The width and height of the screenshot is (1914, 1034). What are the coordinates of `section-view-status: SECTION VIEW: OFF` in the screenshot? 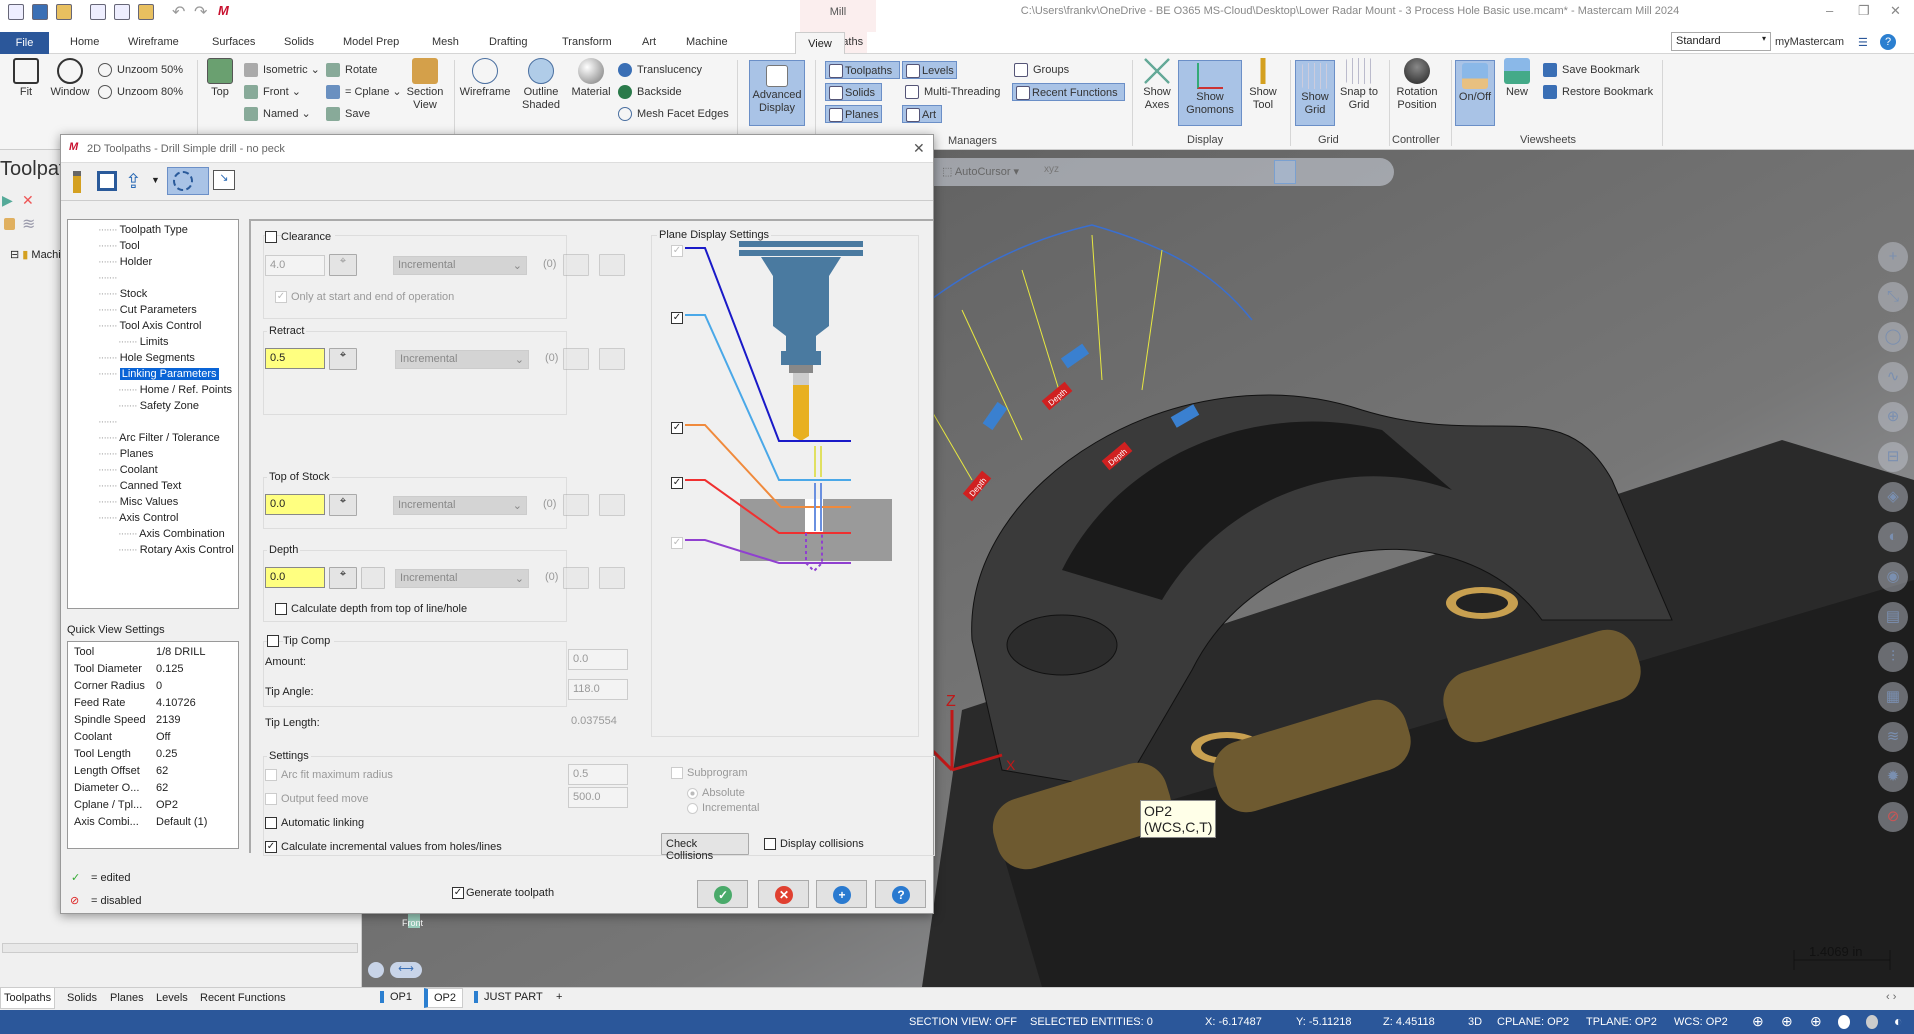 It's located at (963, 1022).